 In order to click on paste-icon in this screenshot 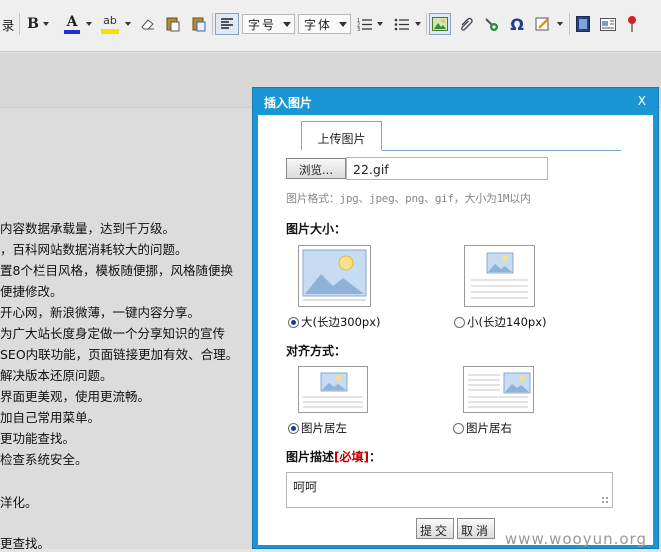, I will do `click(173, 24)`.